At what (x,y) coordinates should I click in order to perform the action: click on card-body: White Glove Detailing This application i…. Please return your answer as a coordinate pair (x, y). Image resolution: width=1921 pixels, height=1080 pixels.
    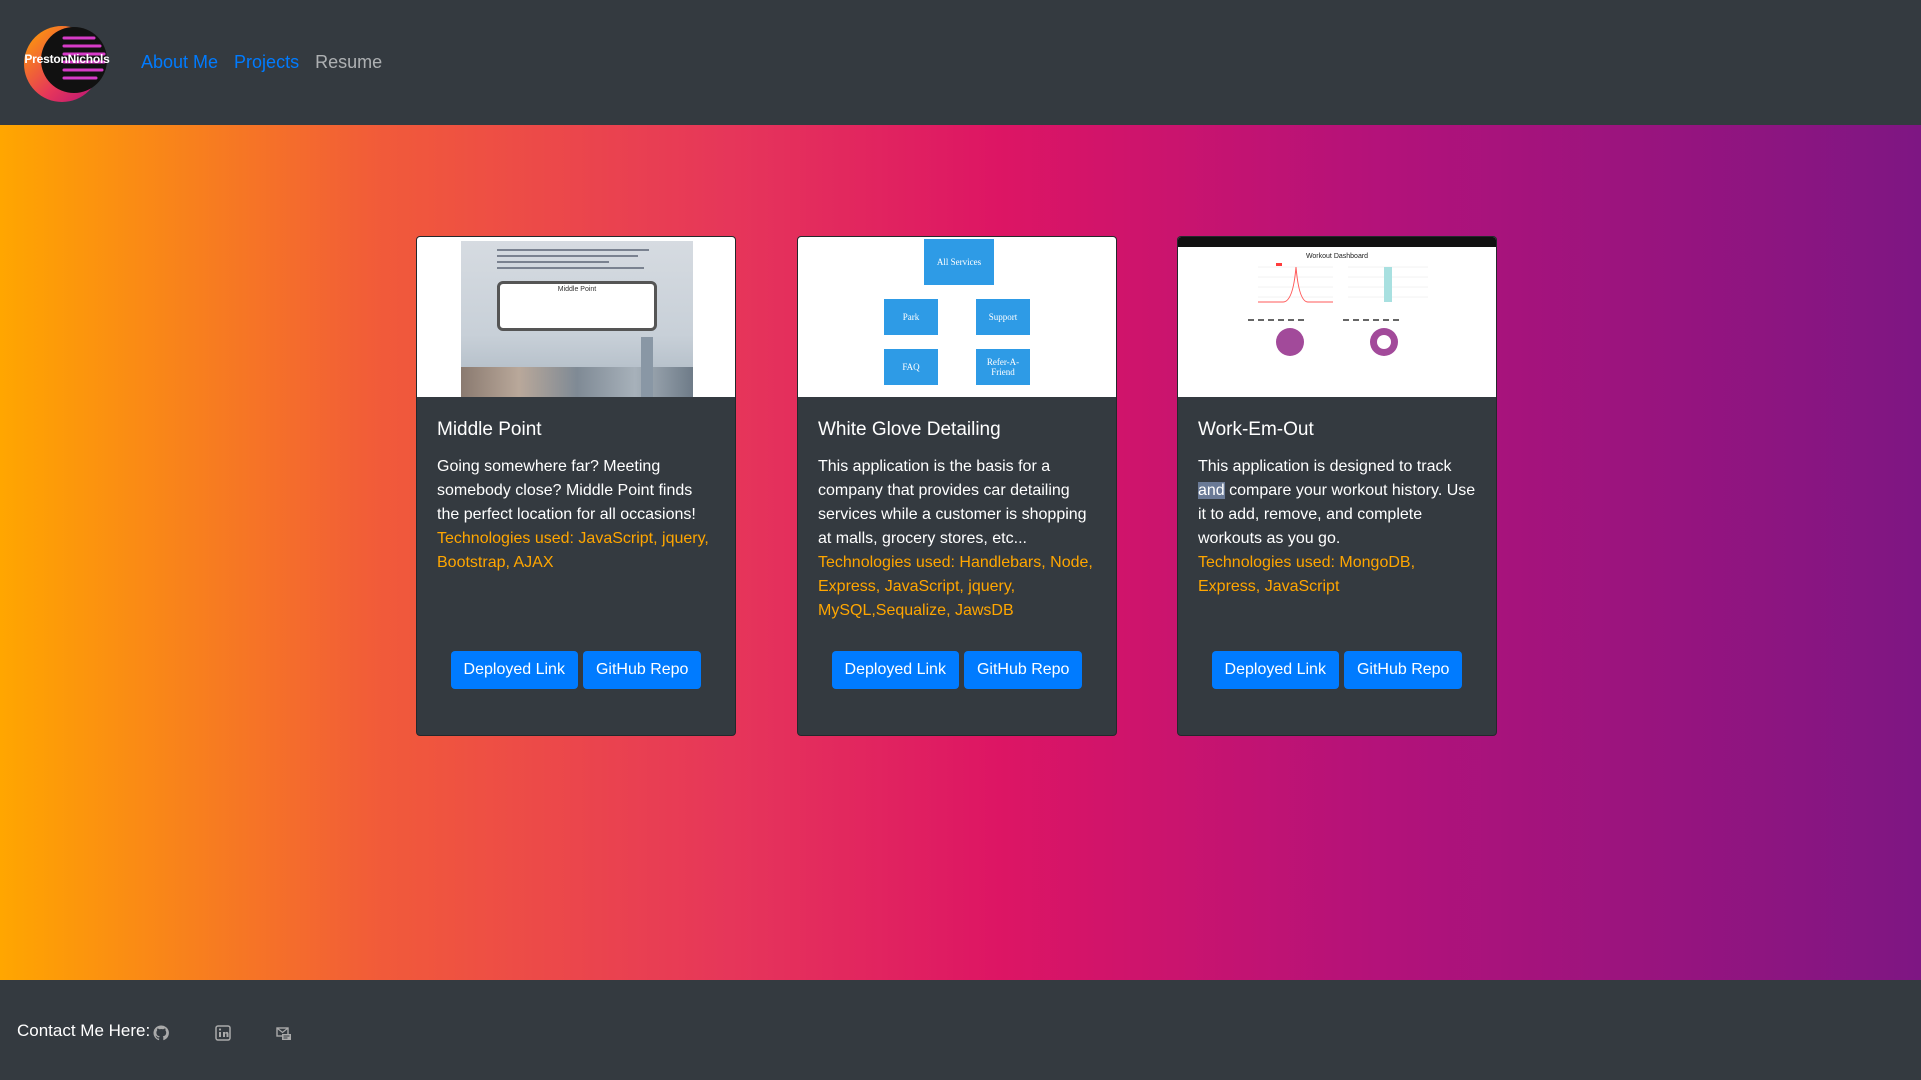
    Looking at the image, I should click on (957, 510).